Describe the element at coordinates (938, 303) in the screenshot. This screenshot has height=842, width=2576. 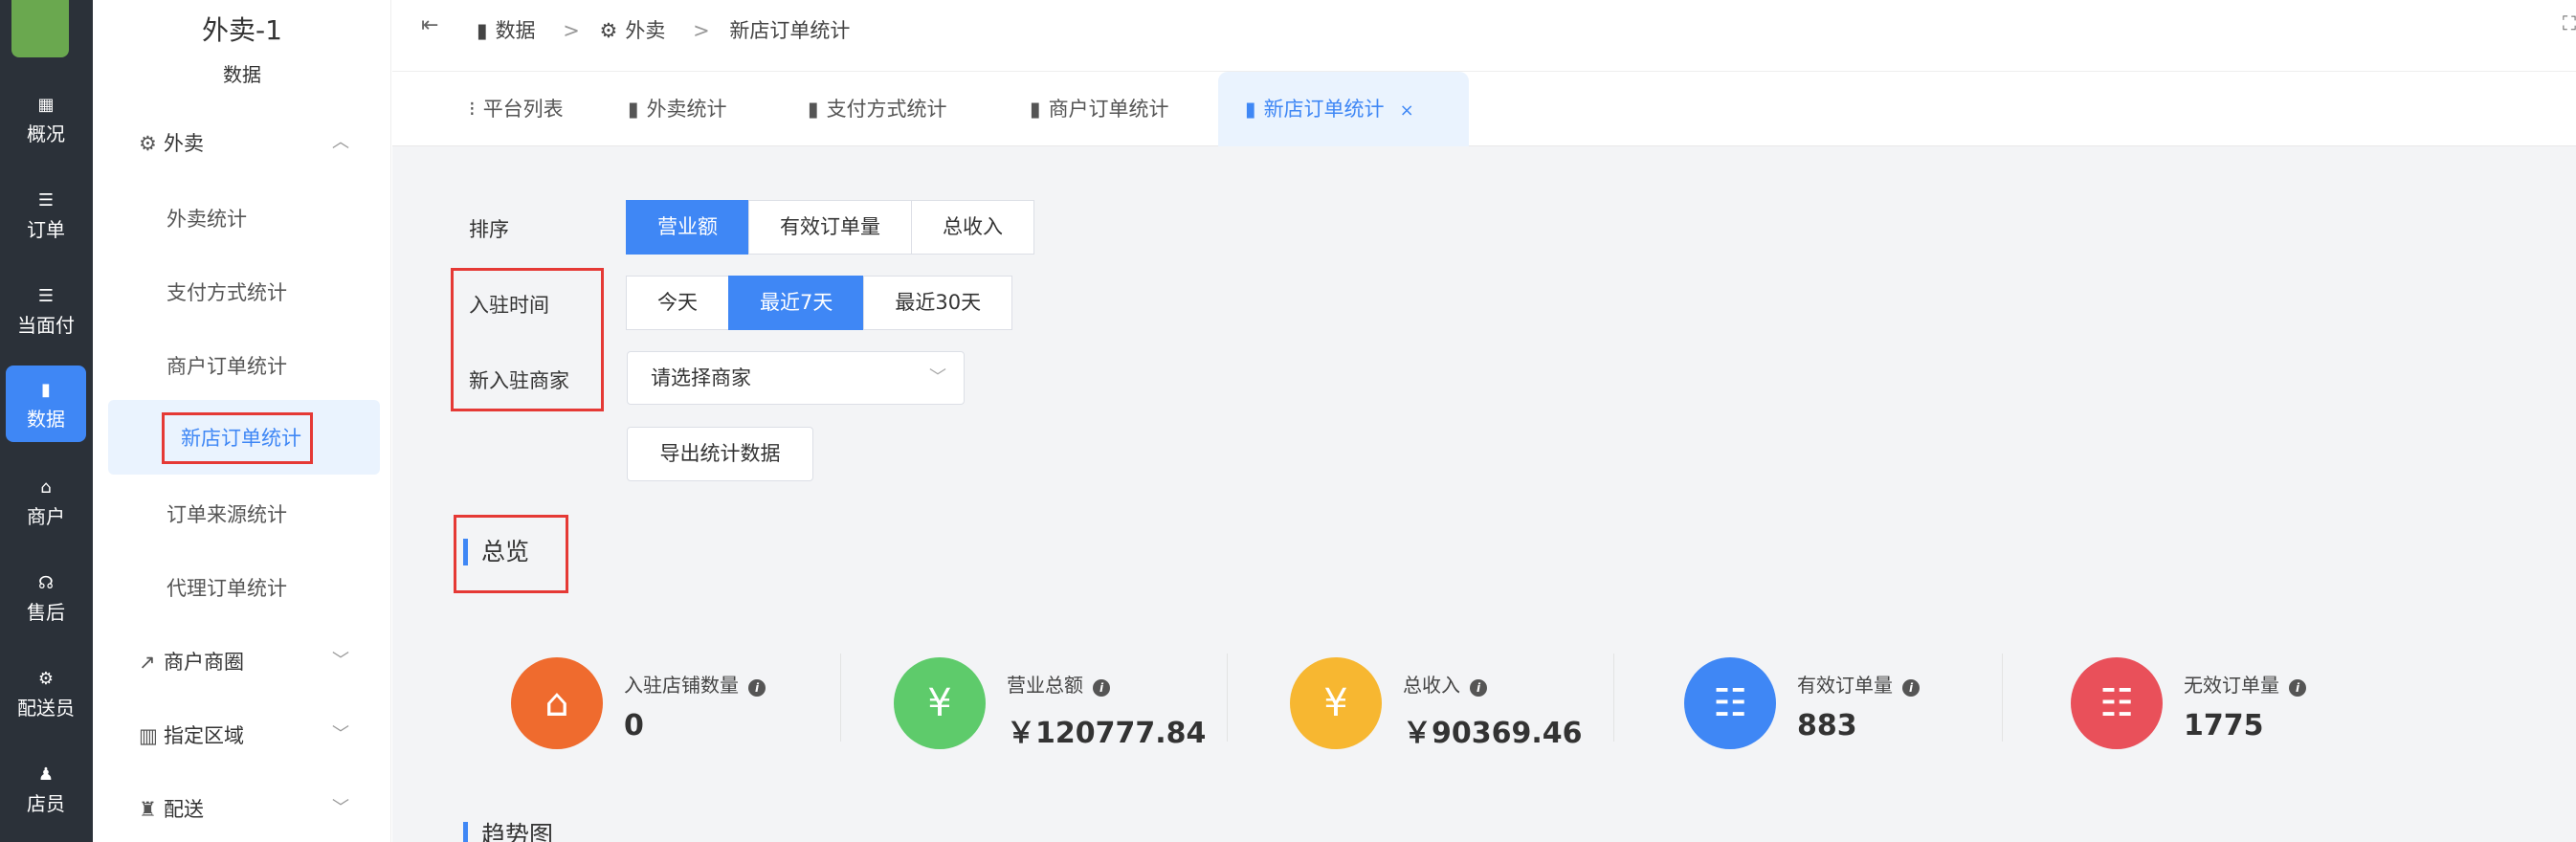
I see `time-30days-button: 最近30天` at that location.